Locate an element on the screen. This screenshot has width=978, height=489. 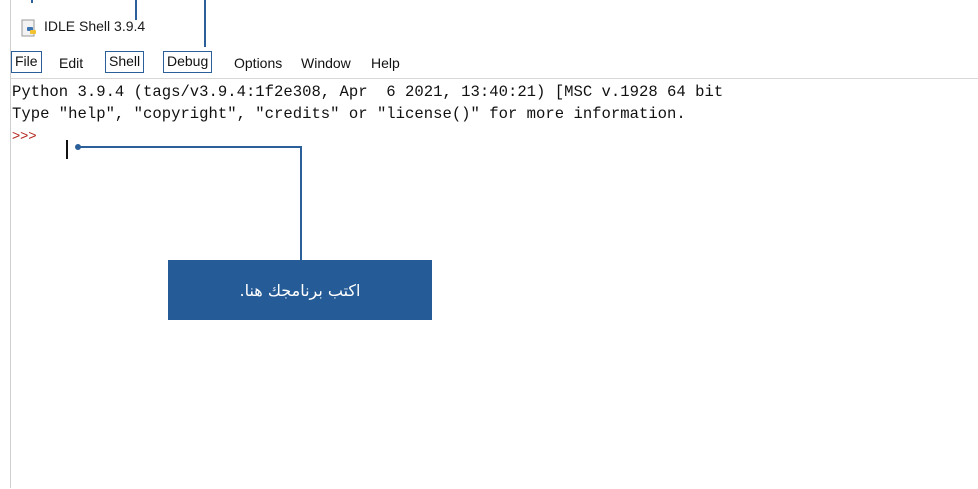
menu-window: Window is located at coordinates (326, 63).